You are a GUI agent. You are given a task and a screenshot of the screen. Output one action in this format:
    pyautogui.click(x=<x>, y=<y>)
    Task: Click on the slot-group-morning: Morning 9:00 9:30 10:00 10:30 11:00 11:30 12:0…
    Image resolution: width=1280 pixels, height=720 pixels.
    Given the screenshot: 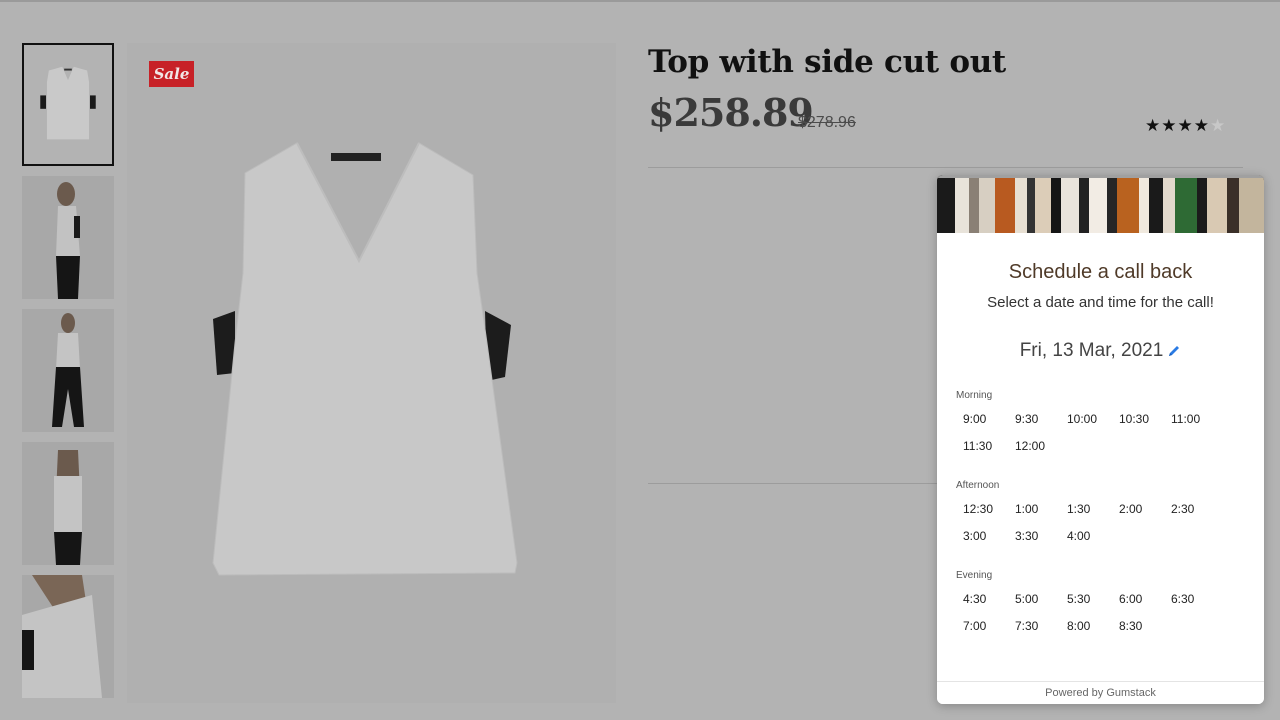 What is the action you would take?
    pyautogui.click(x=1106, y=424)
    